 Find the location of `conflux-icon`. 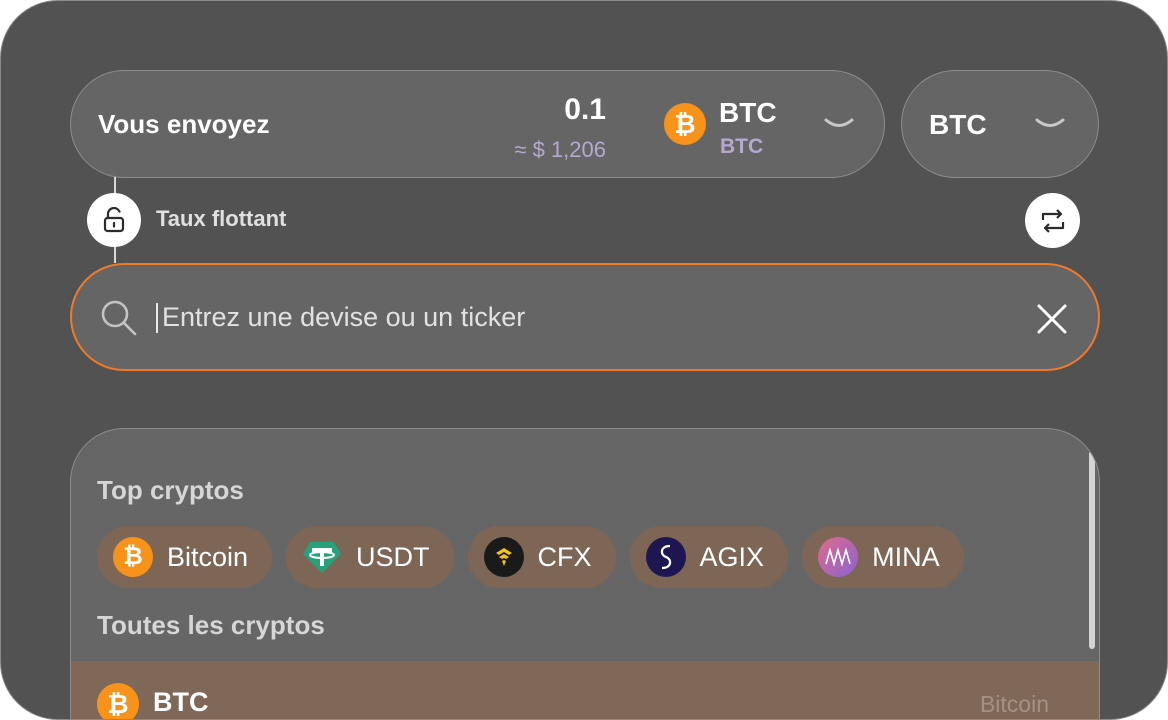

conflux-icon is located at coordinates (503, 557).